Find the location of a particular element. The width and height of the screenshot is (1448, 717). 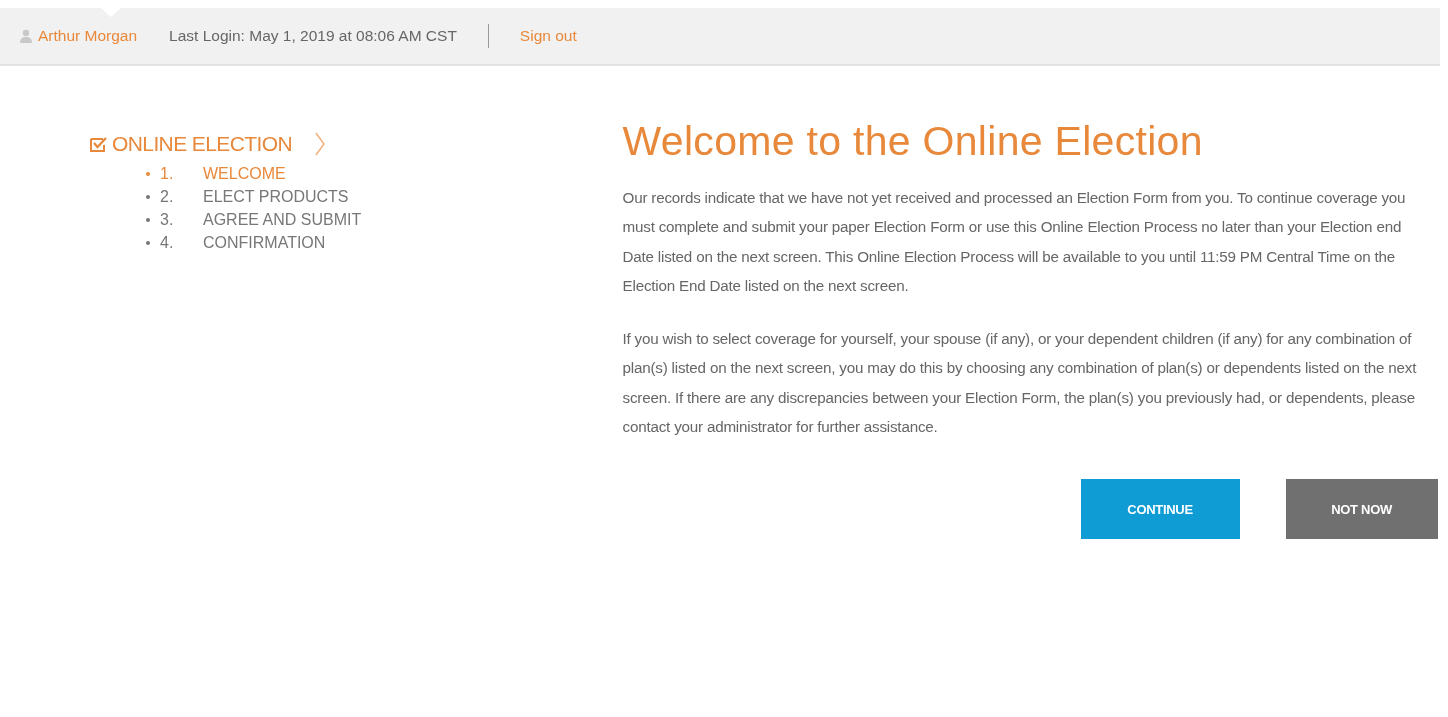

continue-button: CONTINUE is located at coordinates (1160, 509).